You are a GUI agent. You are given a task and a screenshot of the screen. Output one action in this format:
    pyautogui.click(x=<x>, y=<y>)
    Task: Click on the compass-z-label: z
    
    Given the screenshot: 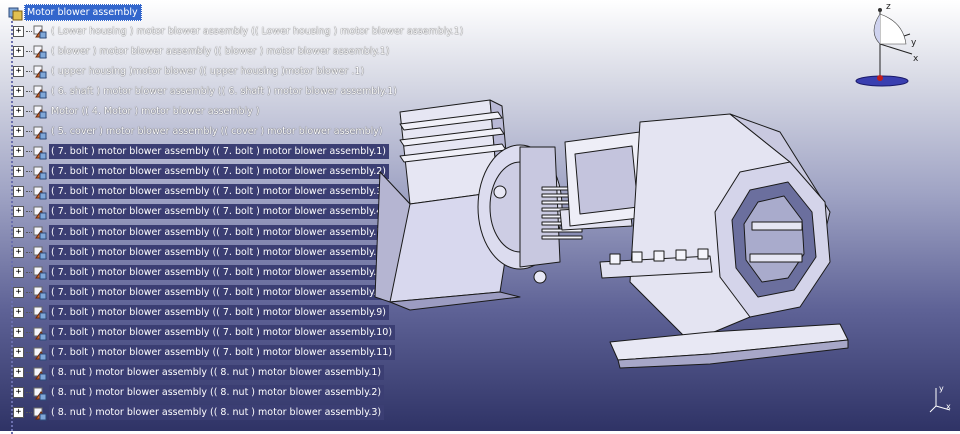 What is the action you would take?
    pyautogui.click(x=888, y=7)
    